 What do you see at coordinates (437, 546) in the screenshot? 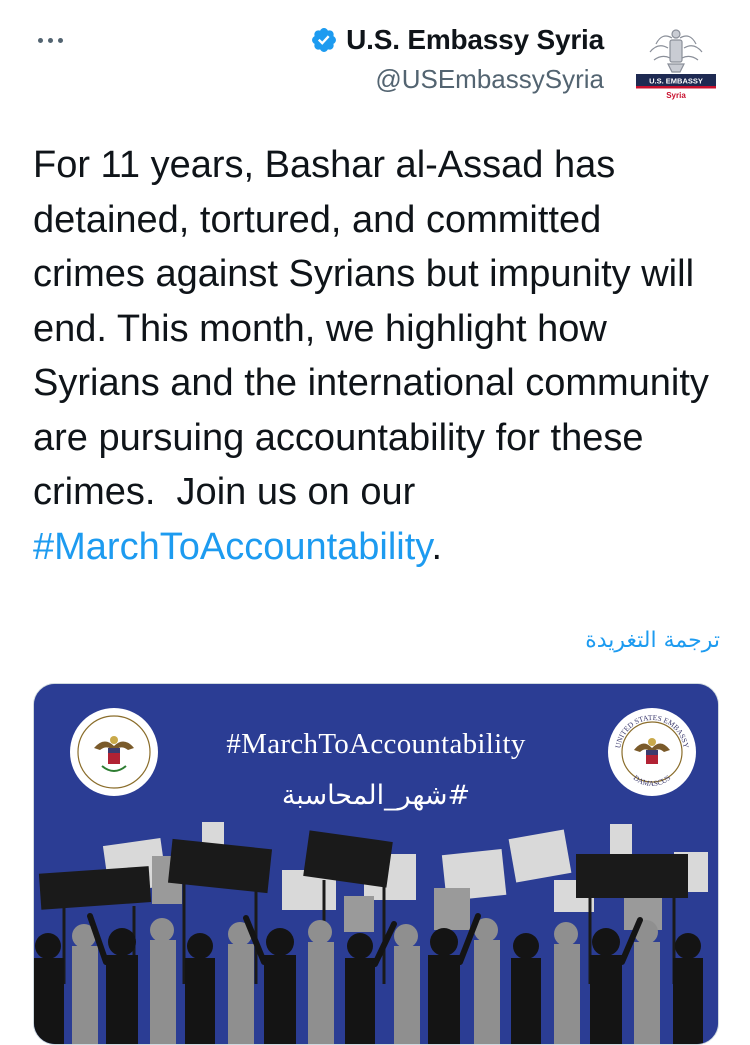
I see `tweet-text-end: .` at bounding box center [437, 546].